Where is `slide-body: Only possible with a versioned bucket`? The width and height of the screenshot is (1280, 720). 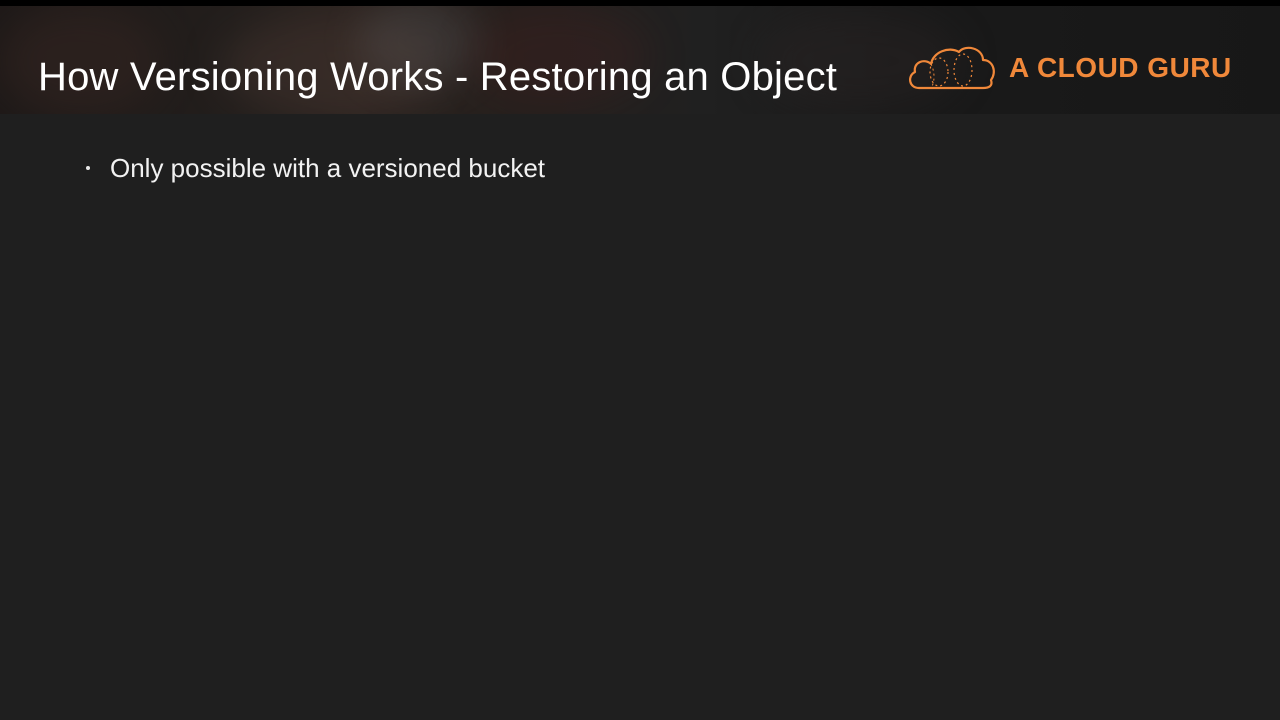 slide-body: Only possible with a versioned bucket is located at coordinates (630, 168).